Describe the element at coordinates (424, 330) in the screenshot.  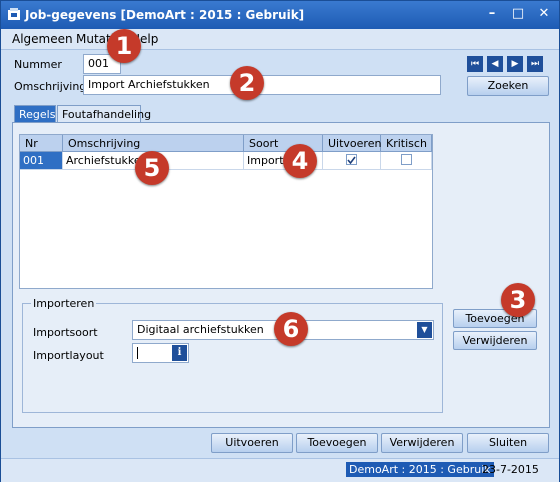
I see `chevron-down-icon: ▼` at that location.